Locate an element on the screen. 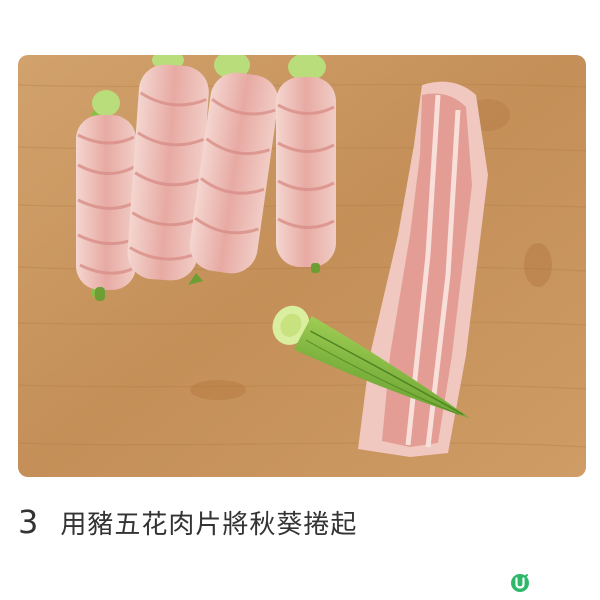 This screenshot has height=600, width=600. brand-logo-icon is located at coordinates (520, 583).